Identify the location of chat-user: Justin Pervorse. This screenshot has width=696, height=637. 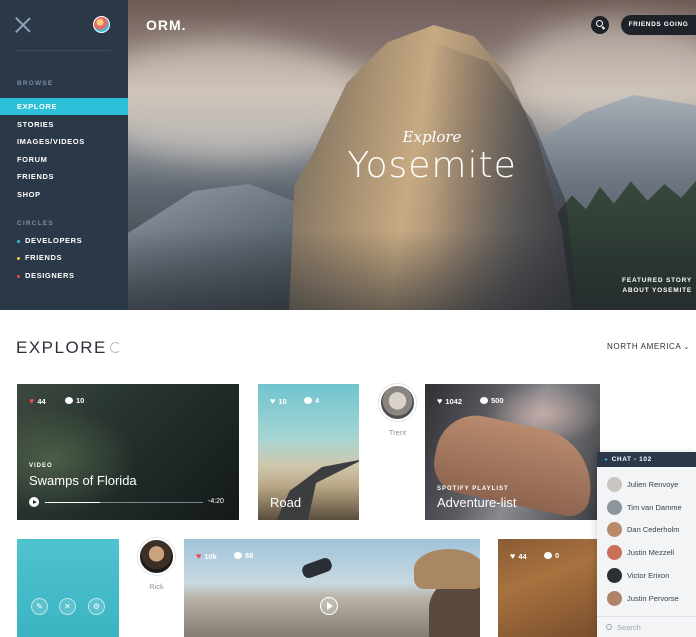
(646, 599).